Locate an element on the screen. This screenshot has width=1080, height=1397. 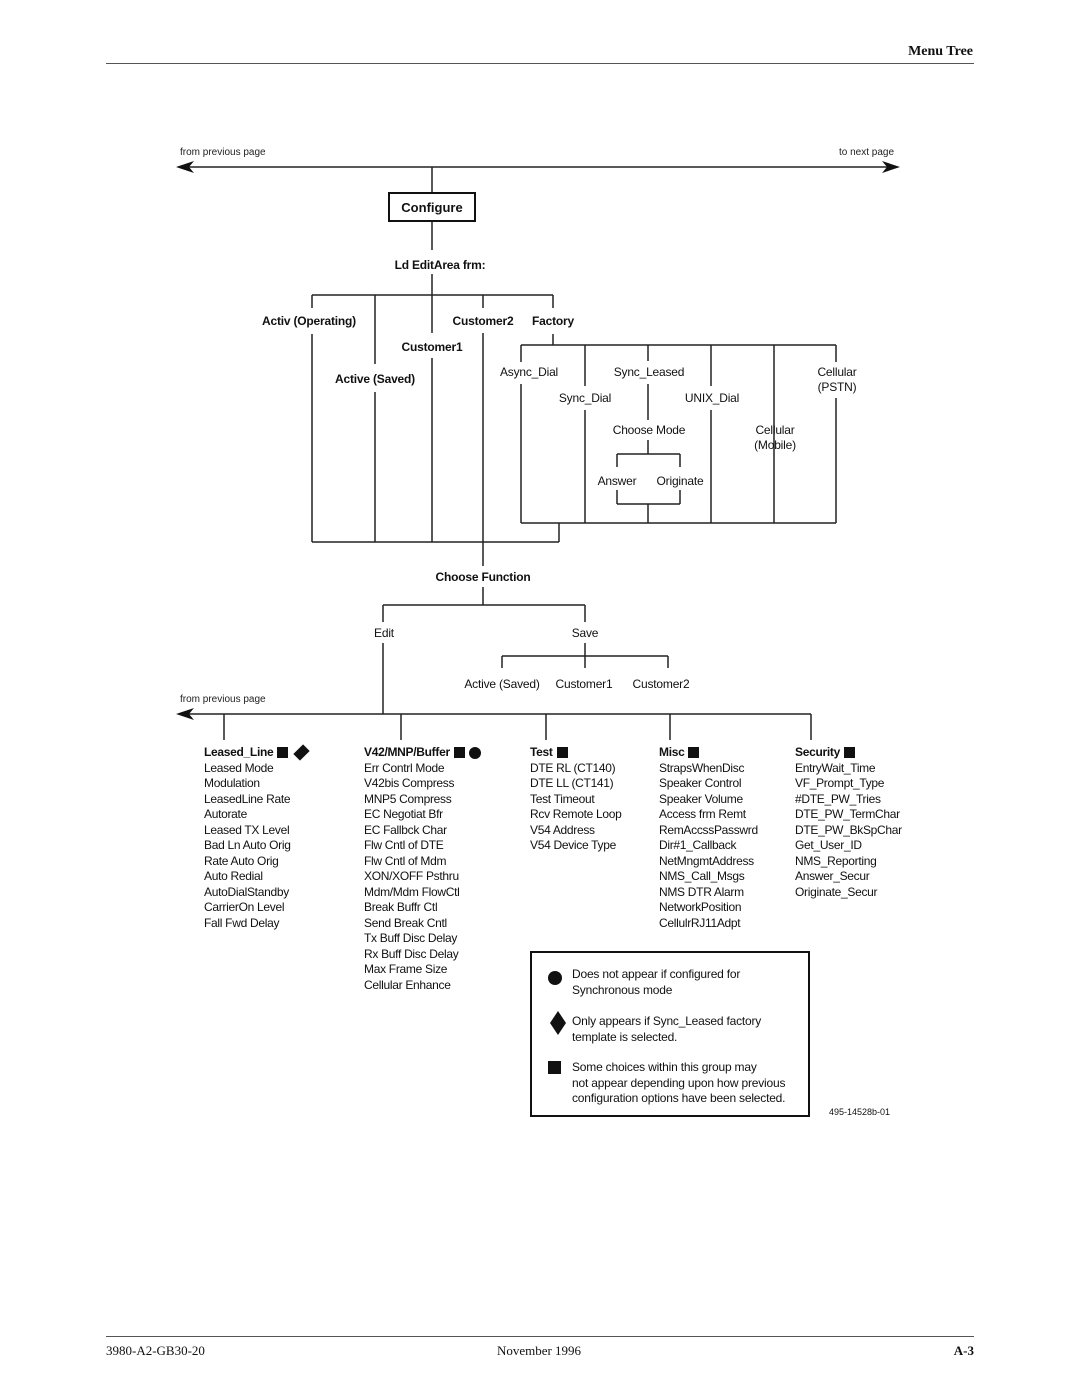
function-edit: Edit is located at coordinates (384, 633).